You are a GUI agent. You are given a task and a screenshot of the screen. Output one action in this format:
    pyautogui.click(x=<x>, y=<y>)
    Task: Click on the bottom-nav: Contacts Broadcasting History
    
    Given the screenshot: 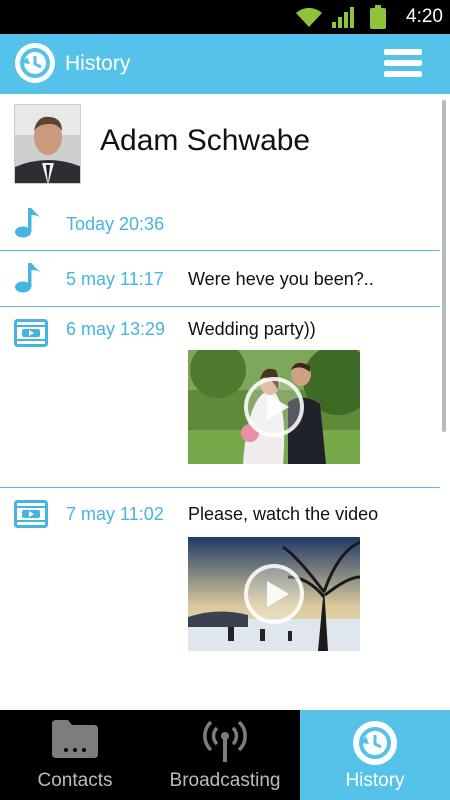 What is the action you would take?
    pyautogui.click(x=225, y=755)
    